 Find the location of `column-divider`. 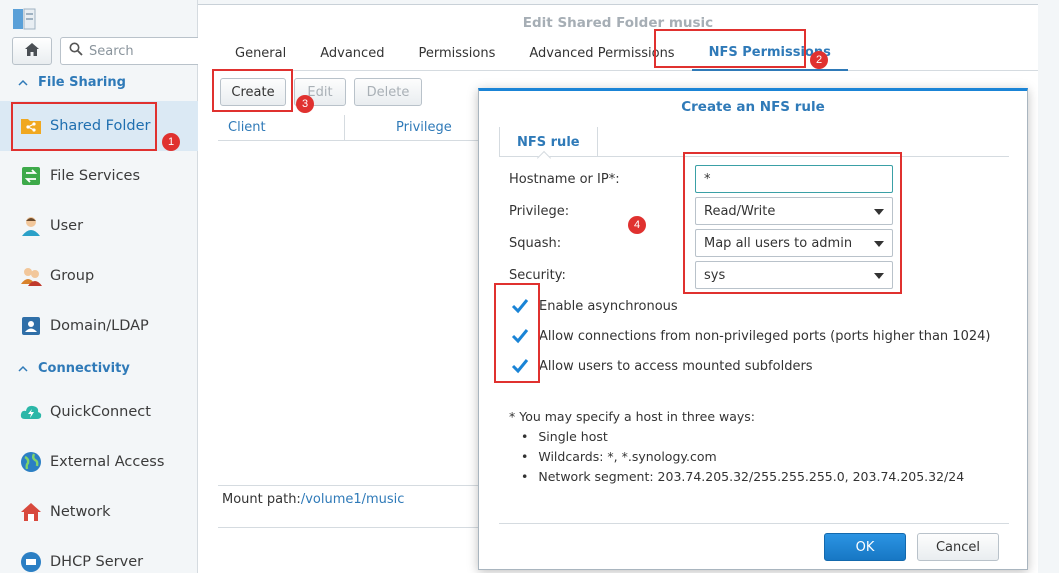

column-divider is located at coordinates (344, 128).